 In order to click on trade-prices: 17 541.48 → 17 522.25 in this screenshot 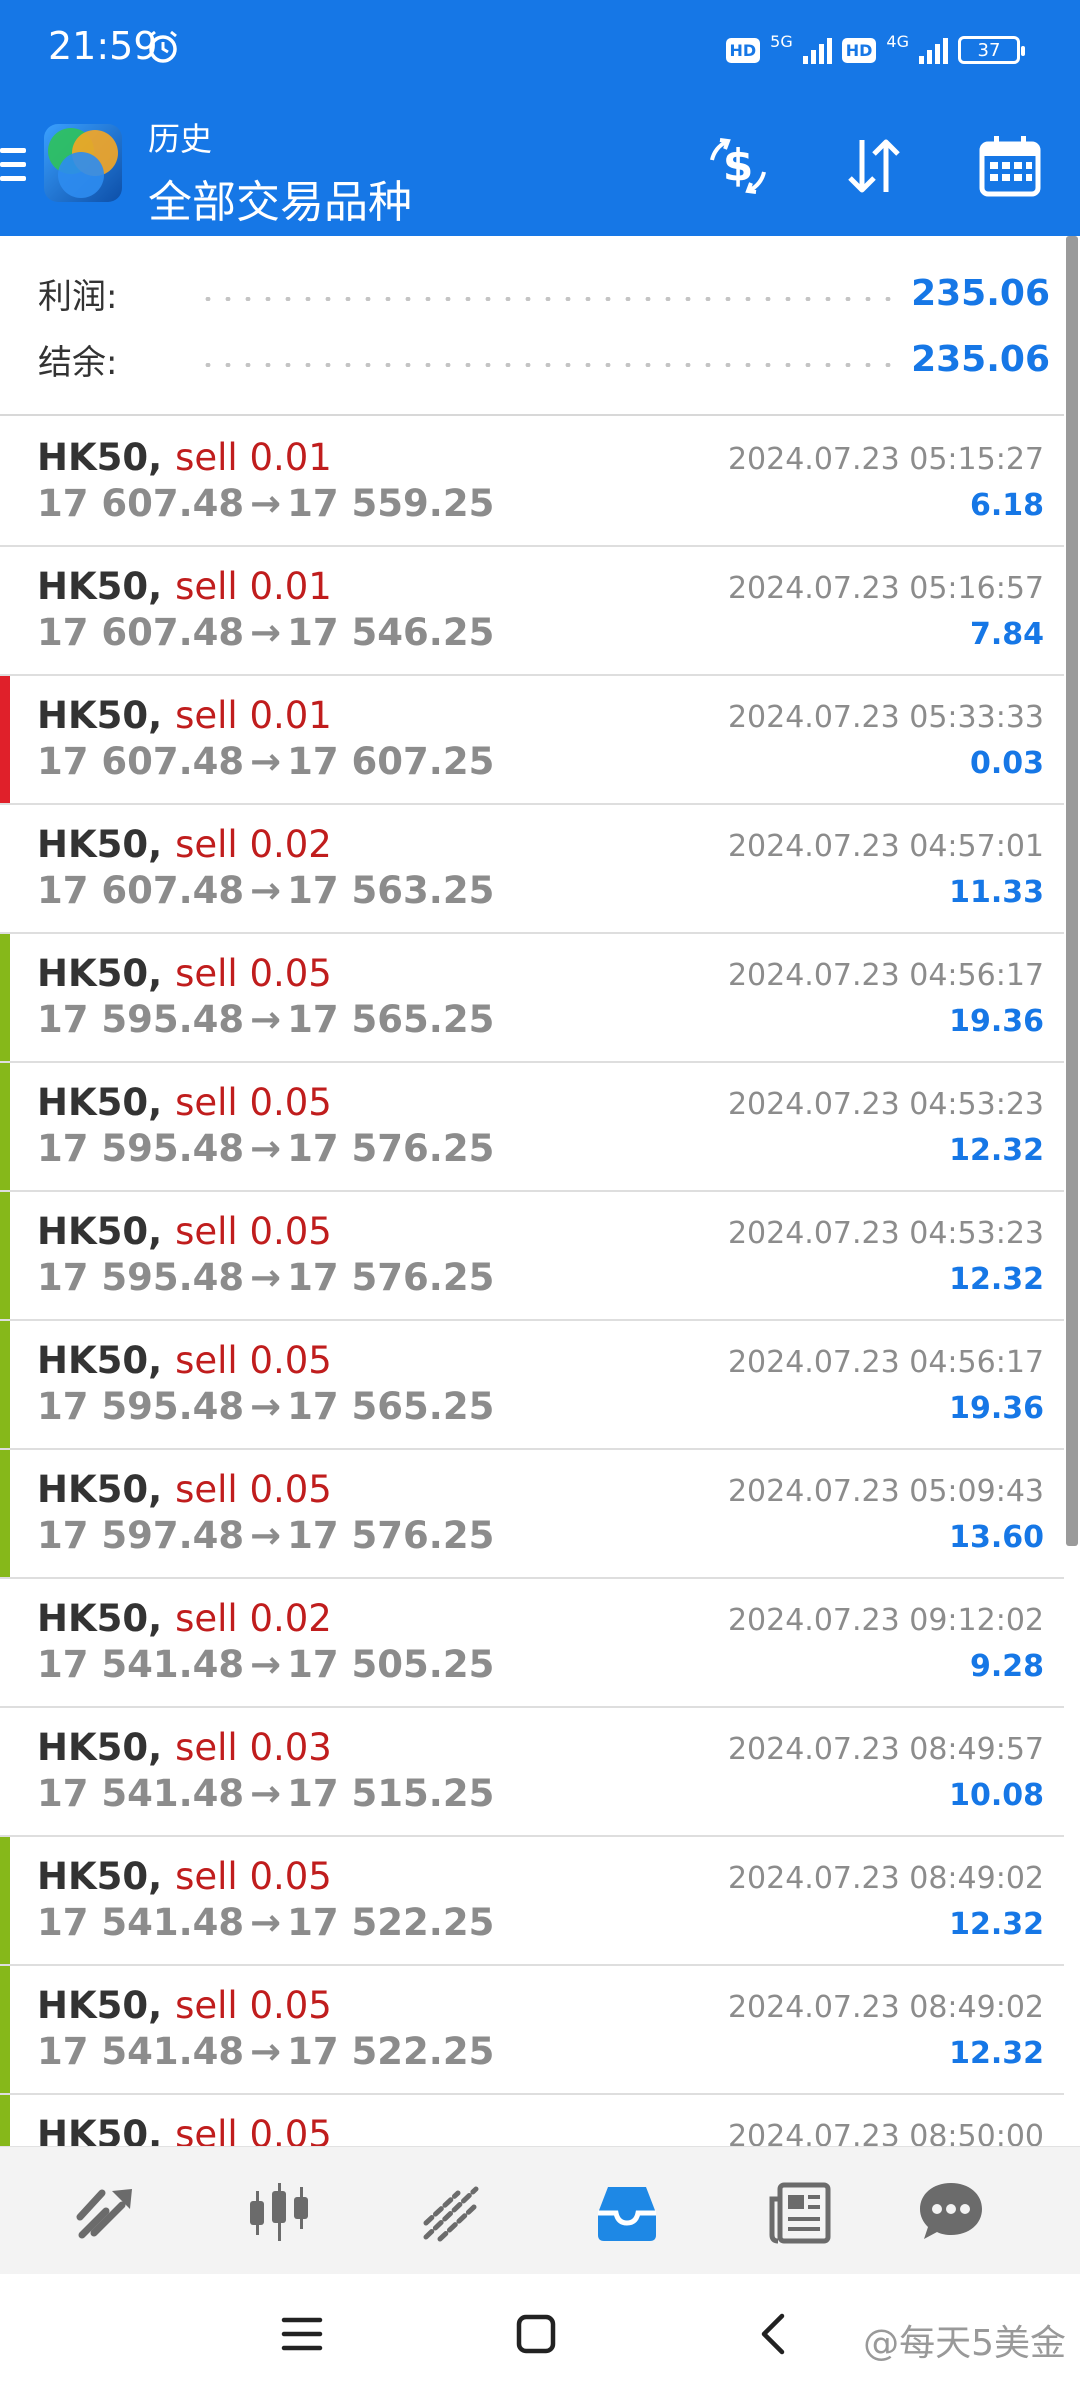, I will do `click(265, 2051)`.